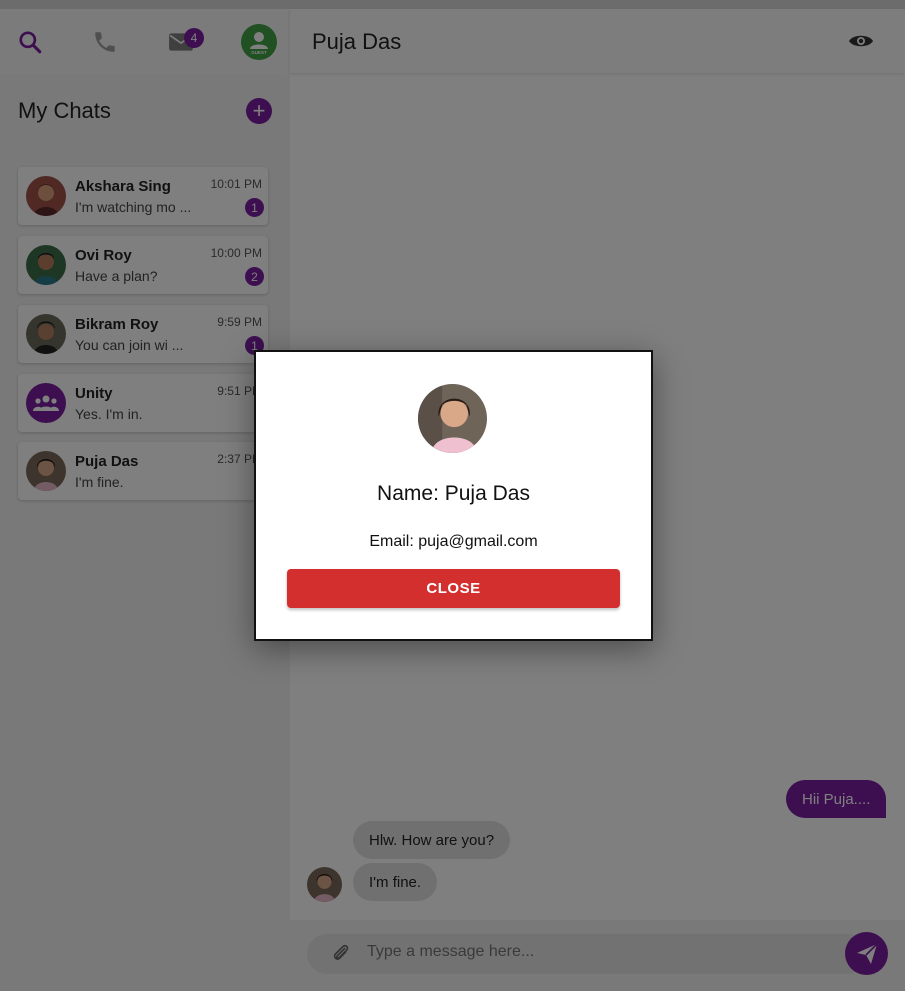  I want to click on profile-name: Name: Puja Das, so click(453, 493).